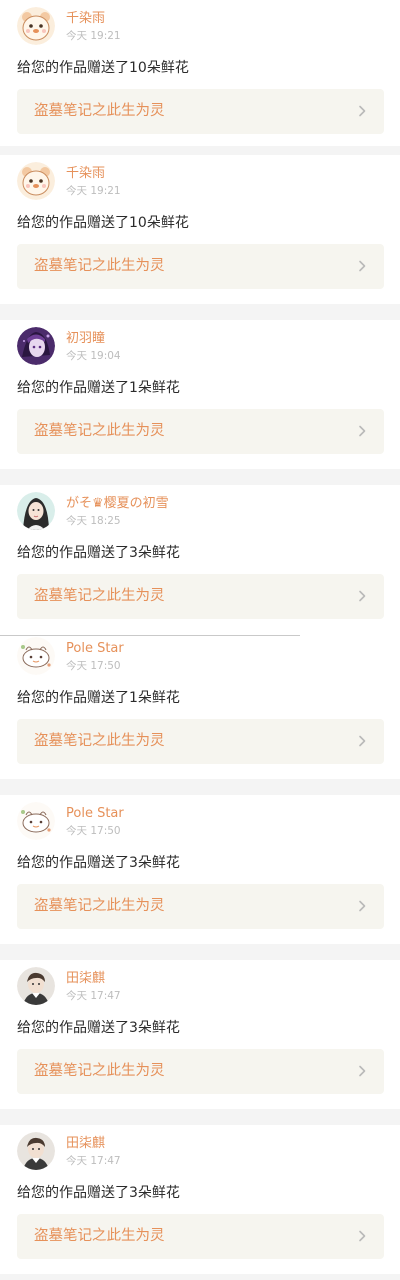  Describe the element at coordinates (93, 521) in the screenshot. I see `timestamp: 今天 18:25` at that location.